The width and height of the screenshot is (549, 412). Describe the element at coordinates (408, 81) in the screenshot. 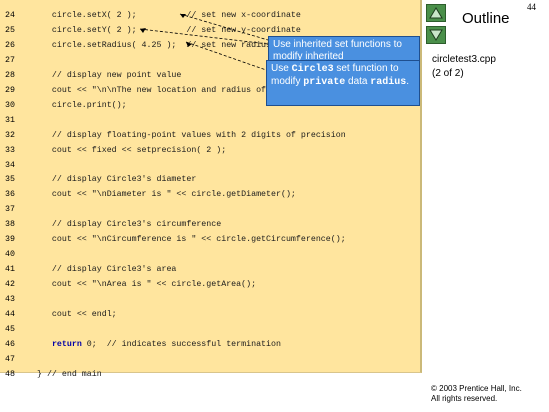

I see `callout-circle3-text-4: .` at that location.